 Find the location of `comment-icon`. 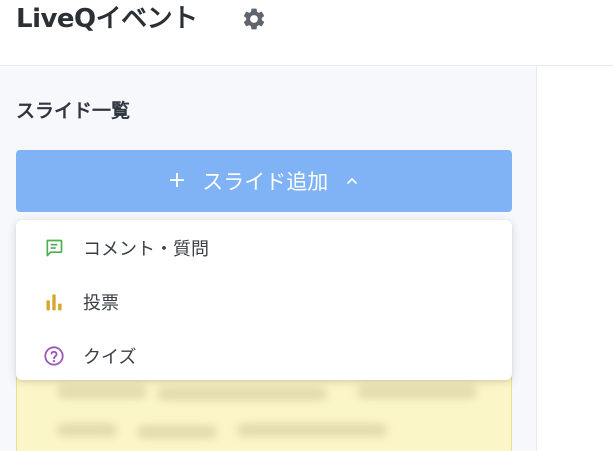

comment-icon is located at coordinates (54, 248).